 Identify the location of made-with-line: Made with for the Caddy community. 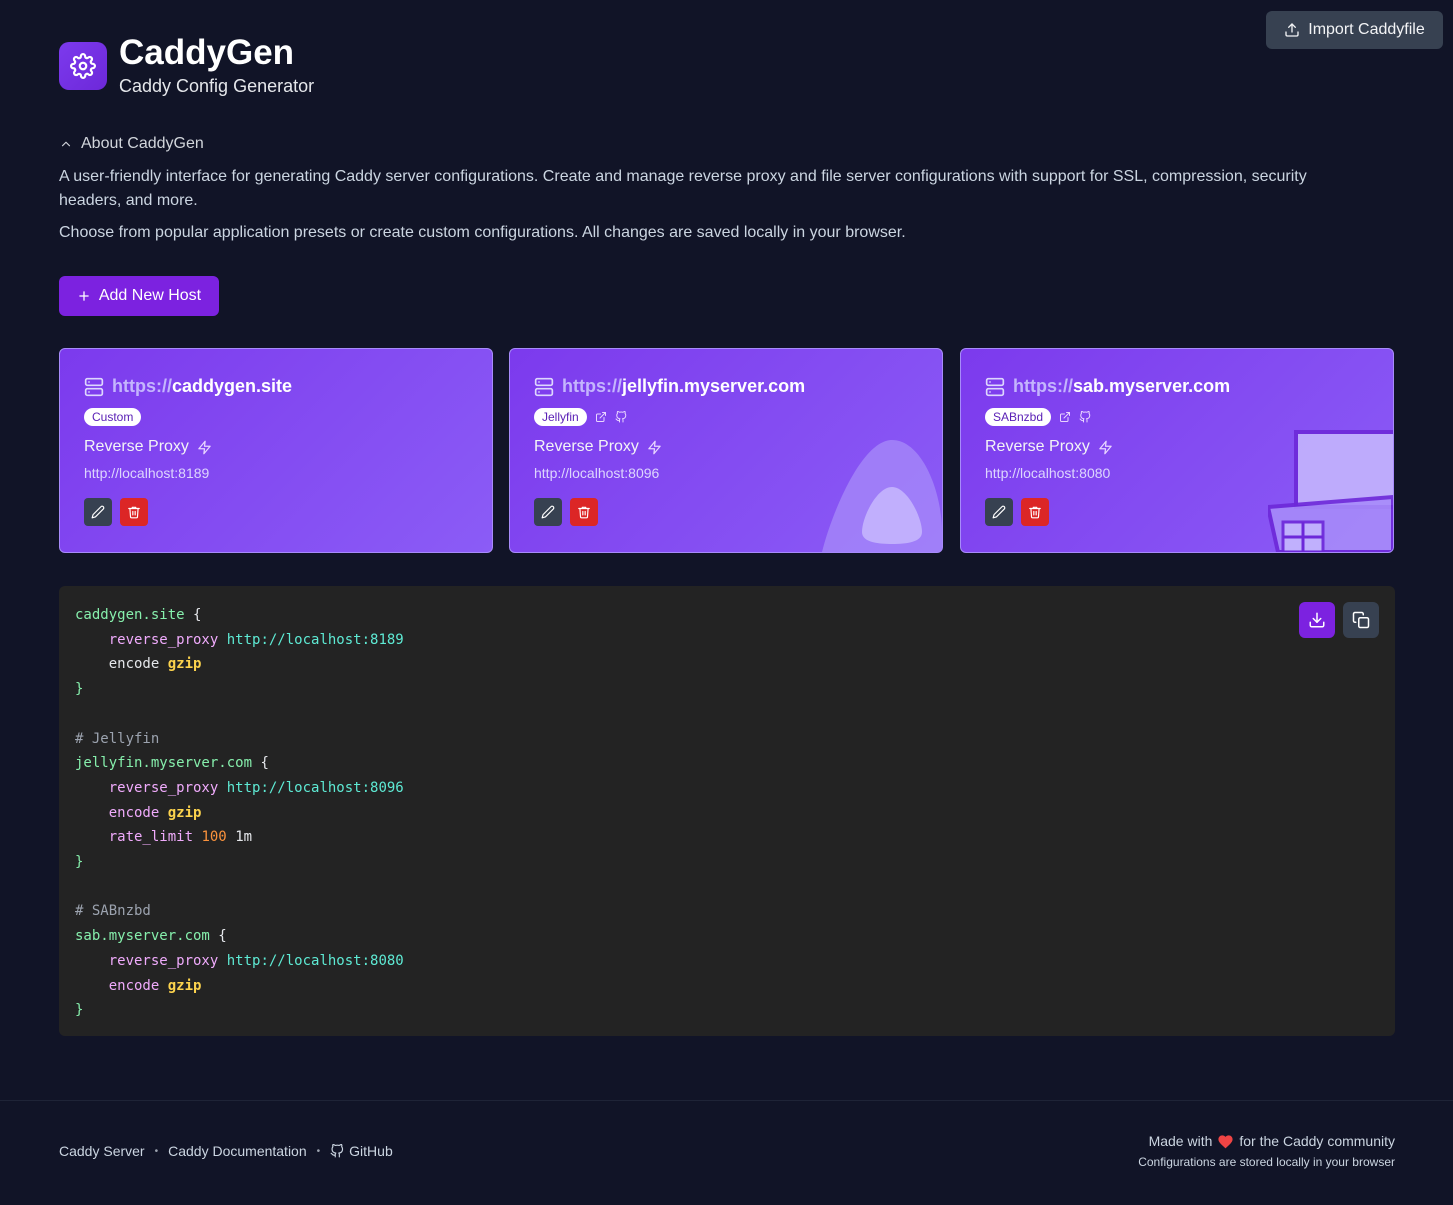
(1266, 1141).